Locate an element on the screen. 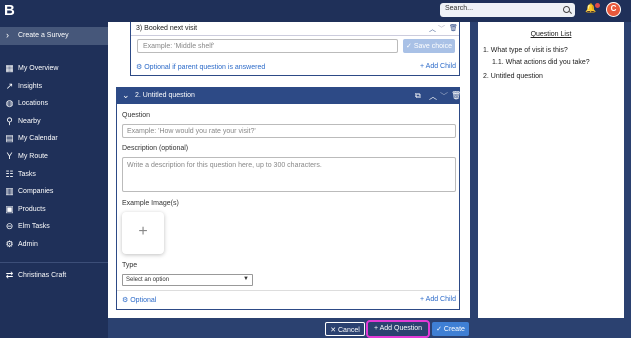 The image size is (631, 338). plus-icon: + is located at coordinates (143, 231).